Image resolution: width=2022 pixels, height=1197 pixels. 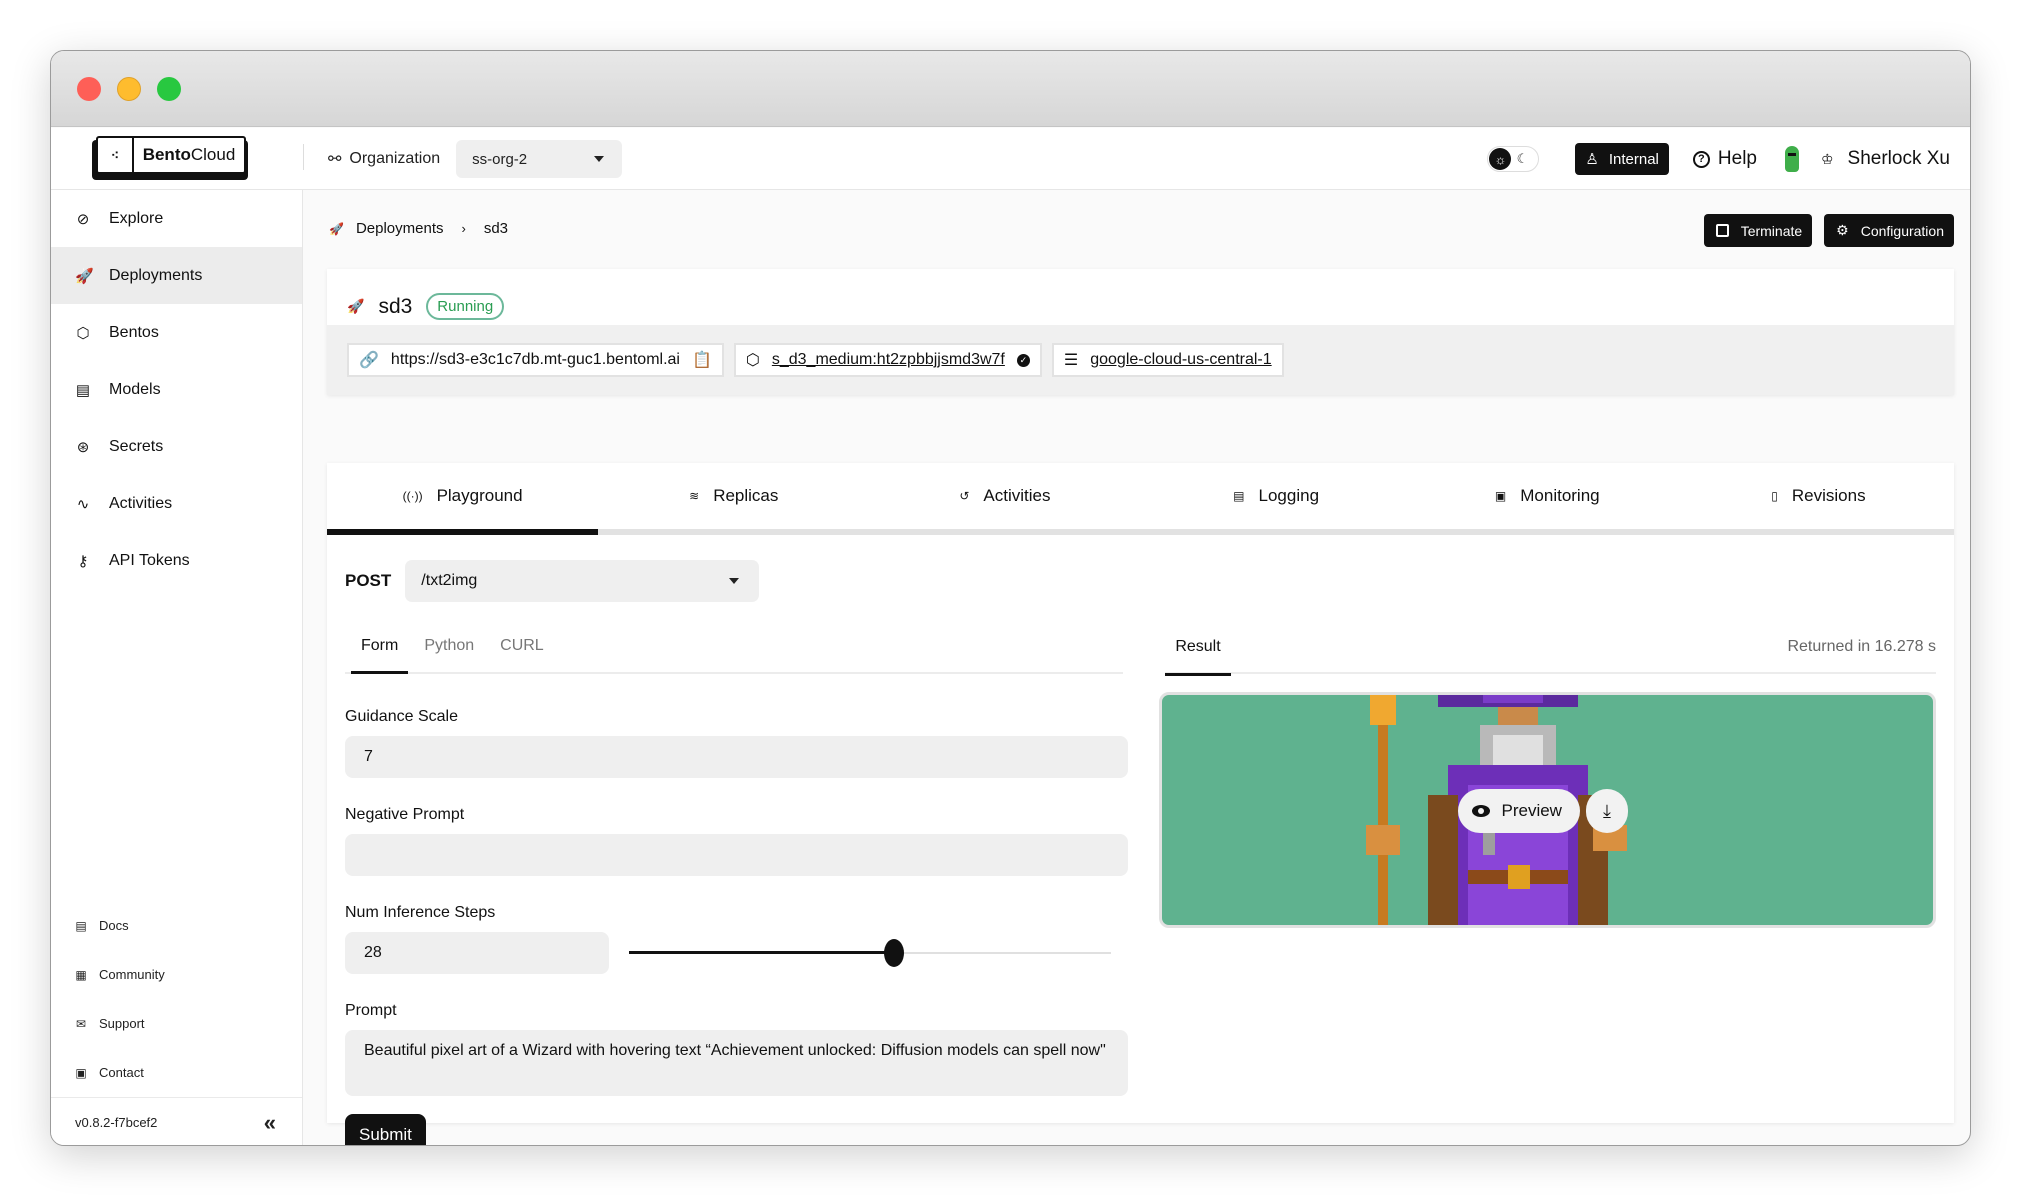 What do you see at coordinates (1818, 496) in the screenshot?
I see `tab-revisions: ▯ Revisions` at bounding box center [1818, 496].